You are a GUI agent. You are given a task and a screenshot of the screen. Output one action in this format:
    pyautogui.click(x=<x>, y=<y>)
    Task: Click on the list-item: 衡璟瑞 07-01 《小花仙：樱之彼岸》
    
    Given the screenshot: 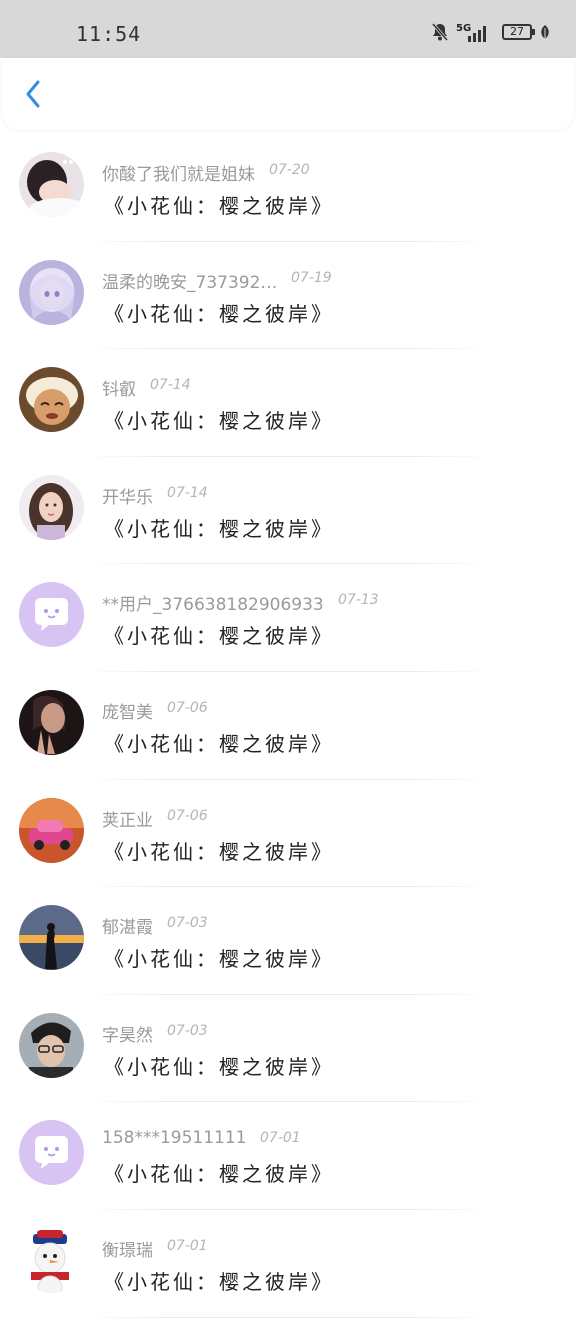 What is the action you would take?
    pyautogui.click(x=288, y=1264)
    